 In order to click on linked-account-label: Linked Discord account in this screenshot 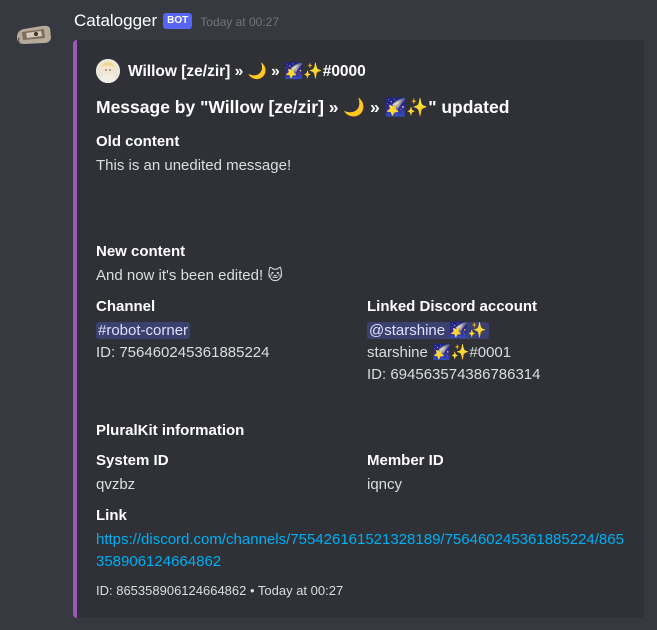, I will do `click(452, 306)`.